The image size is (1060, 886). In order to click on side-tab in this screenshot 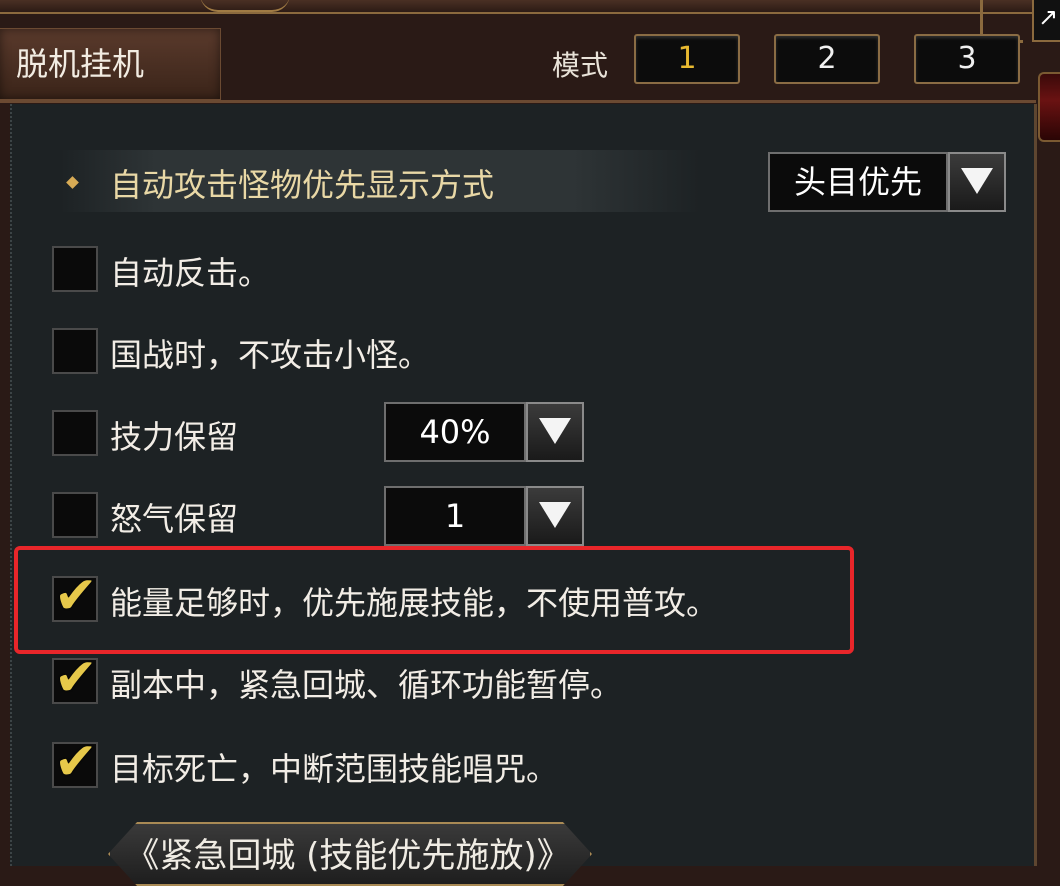, I will do `click(1049, 107)`.